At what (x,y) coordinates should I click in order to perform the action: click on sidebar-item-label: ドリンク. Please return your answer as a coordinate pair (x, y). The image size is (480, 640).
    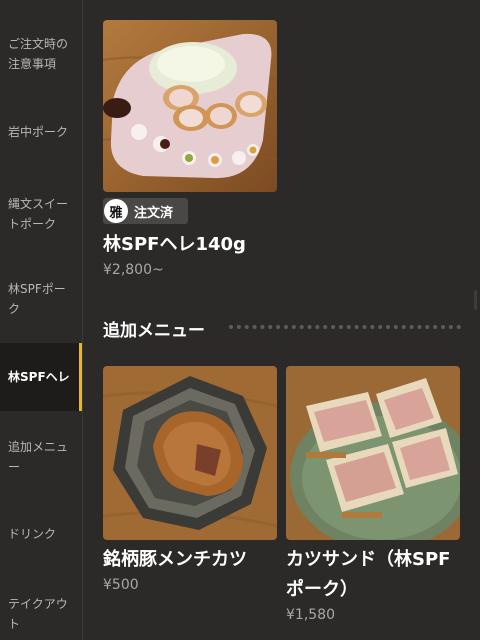
    Looking at the image, I should click on (32, 534).